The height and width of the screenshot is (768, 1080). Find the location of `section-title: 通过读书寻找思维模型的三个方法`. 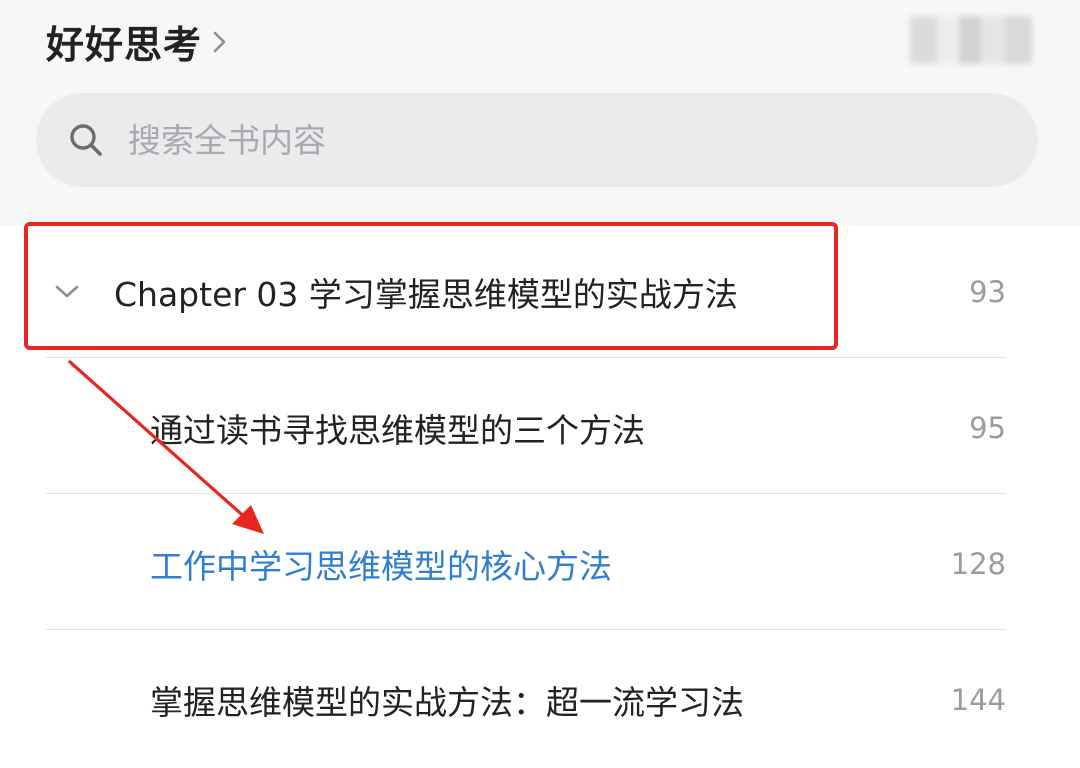

section-title: 通过读书寻找思维模型的三个方法 is located at coordinates (397, 430).